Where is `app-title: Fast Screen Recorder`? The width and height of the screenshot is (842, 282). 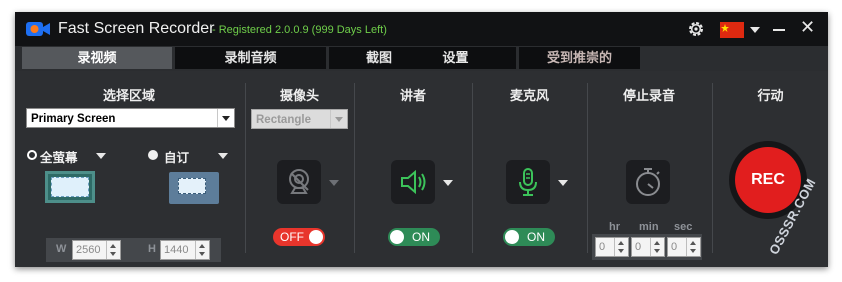 app-title: Fast Screen Recorder is located at coordinates (136, 28).